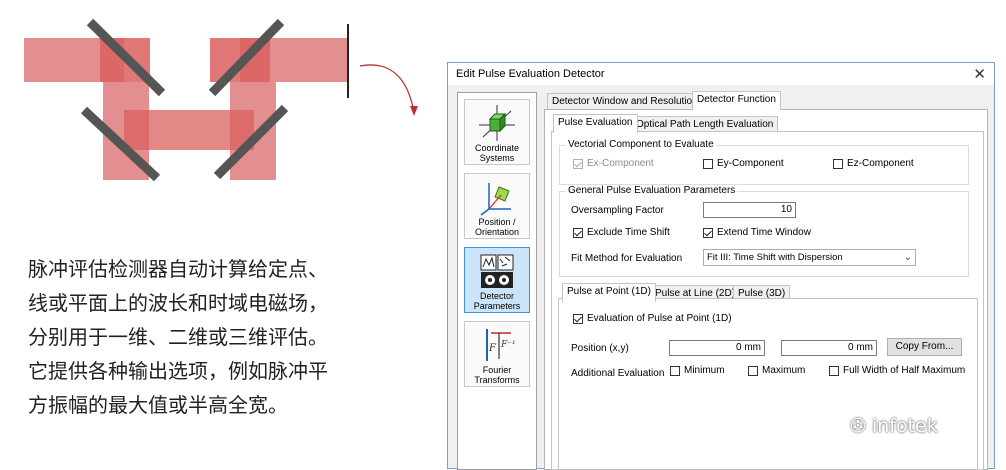 This screenshot has width=1006, height=470. Describe the element at coordinates (497, 123) in the screenshot. I see `cube-axes-icon` at that location.